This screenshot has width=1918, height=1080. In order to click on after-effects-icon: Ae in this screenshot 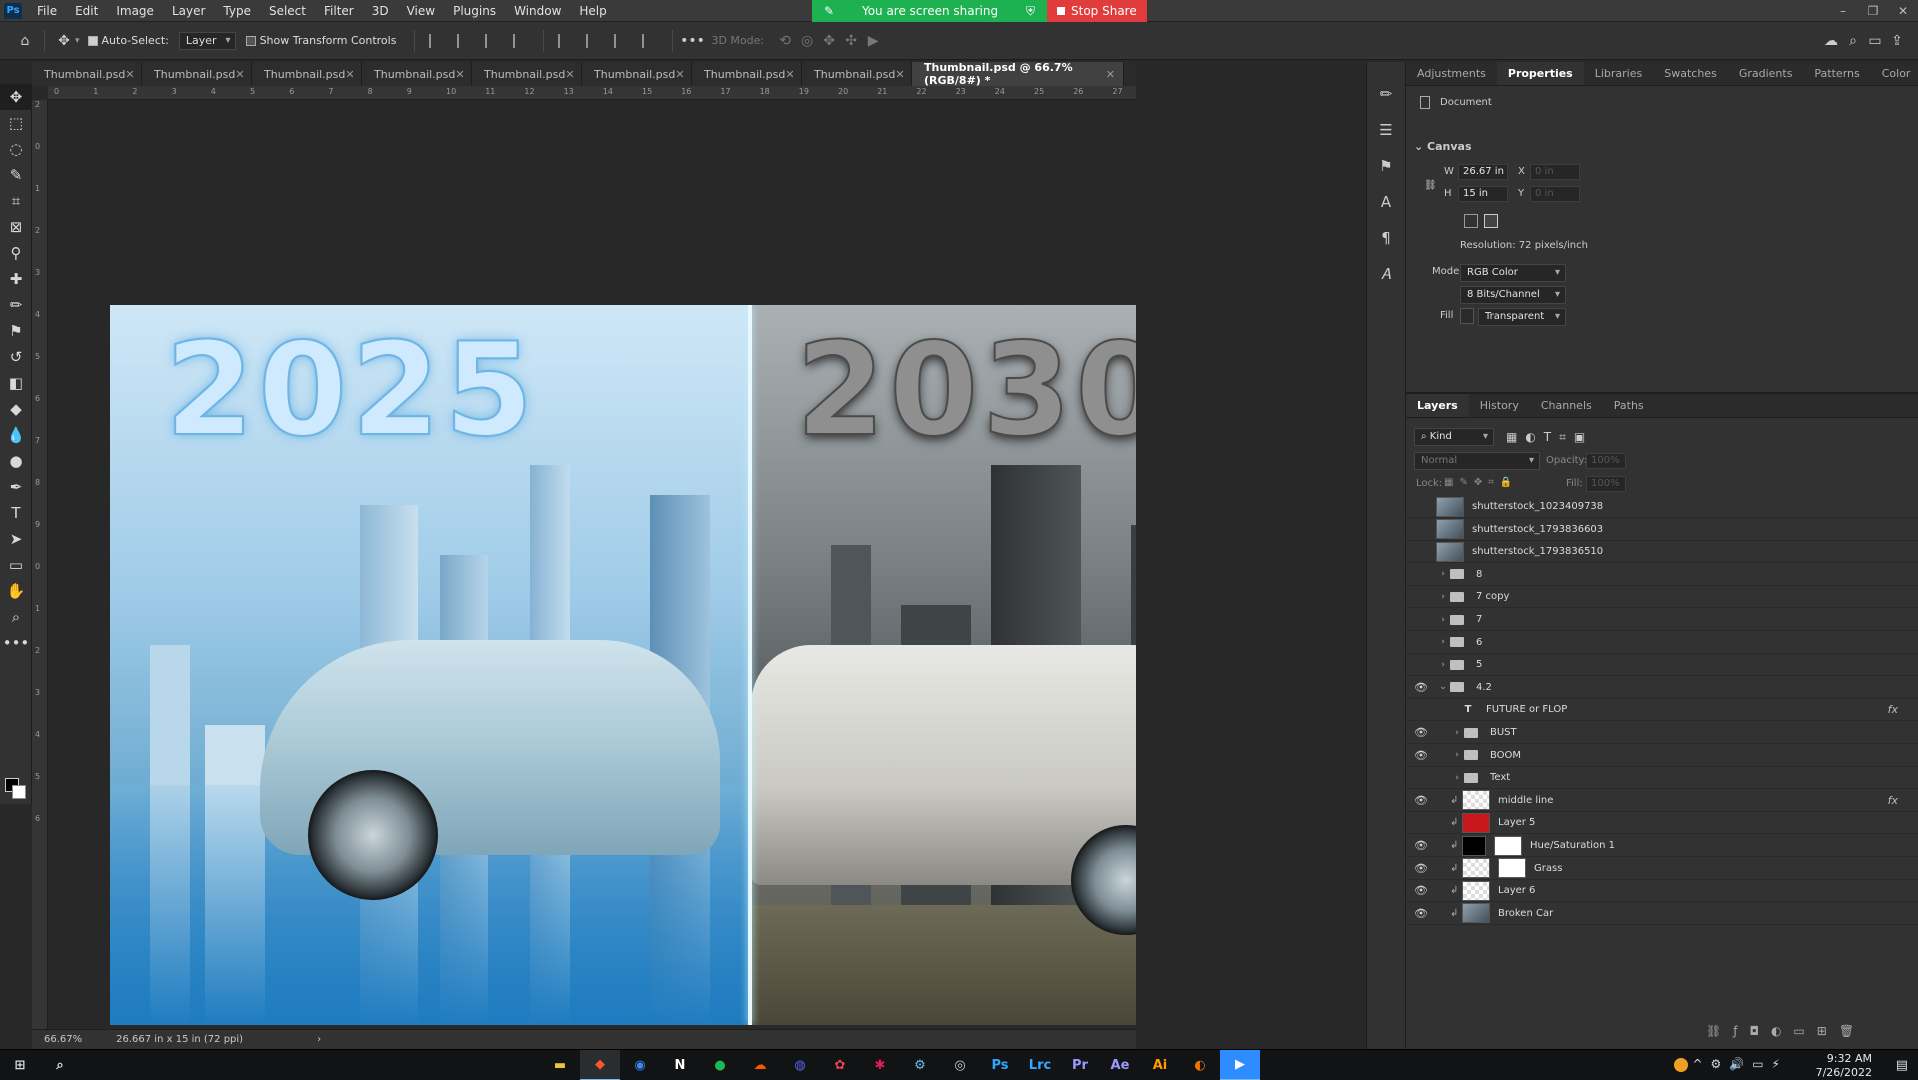, I will do `click(1120, 1065)`.